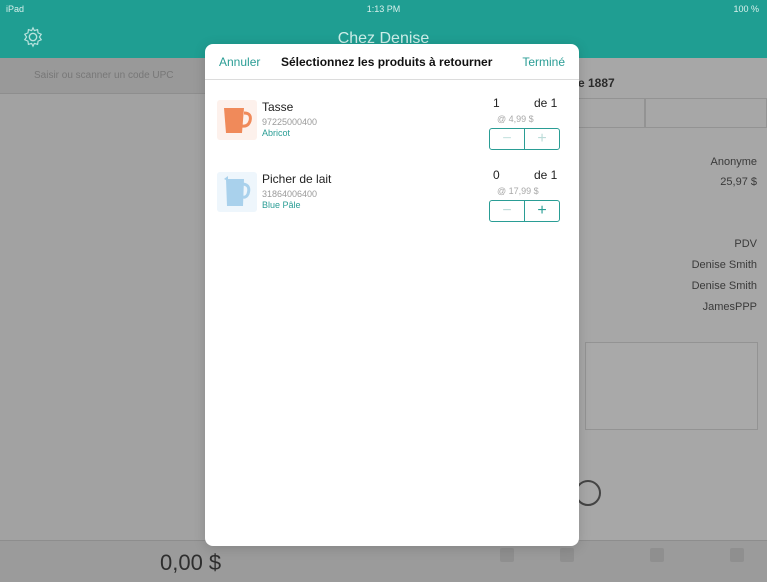 The image size is (767, 582). What do you see at coordinates (237, 120) in the screenshot?
I see `mug-icon` at bounding box center [237, 120].